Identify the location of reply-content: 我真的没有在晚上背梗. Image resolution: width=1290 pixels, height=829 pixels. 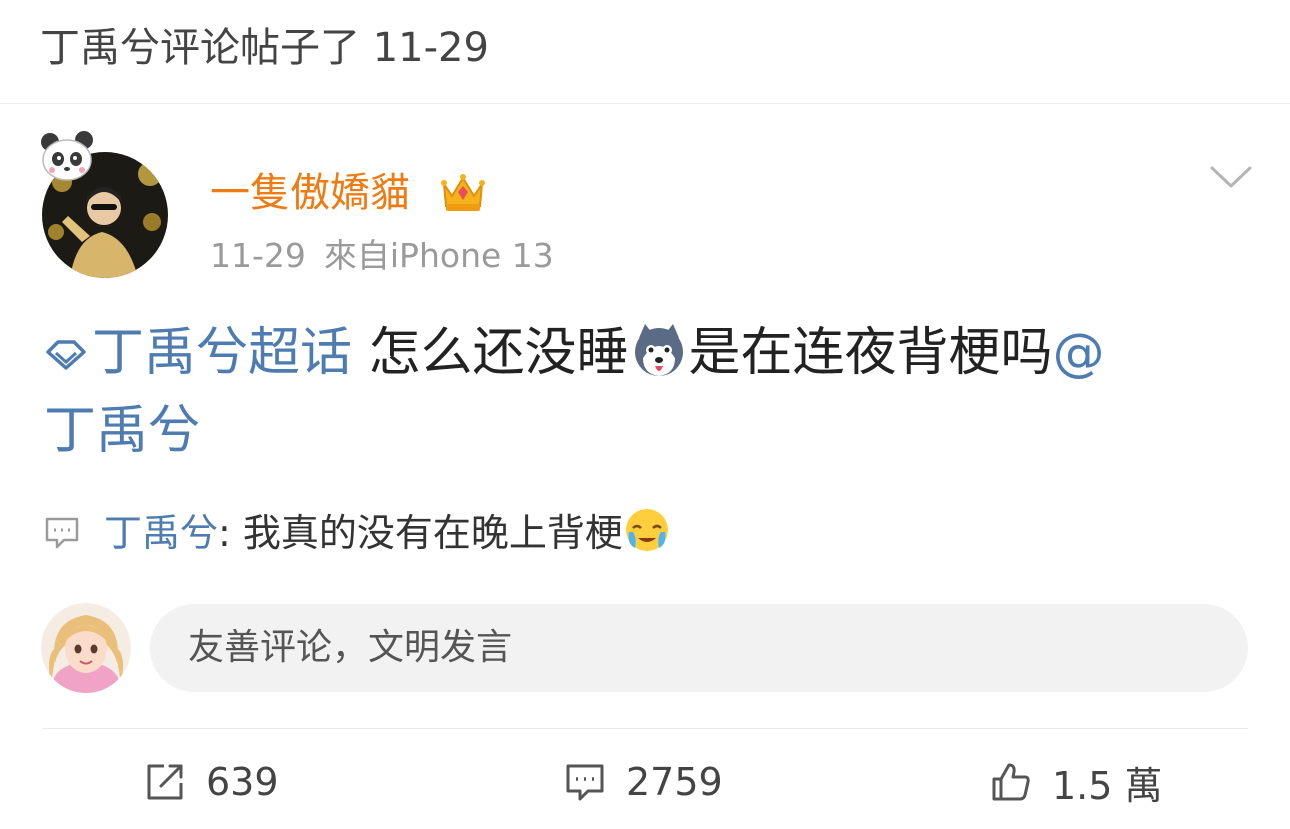
(432, 533).